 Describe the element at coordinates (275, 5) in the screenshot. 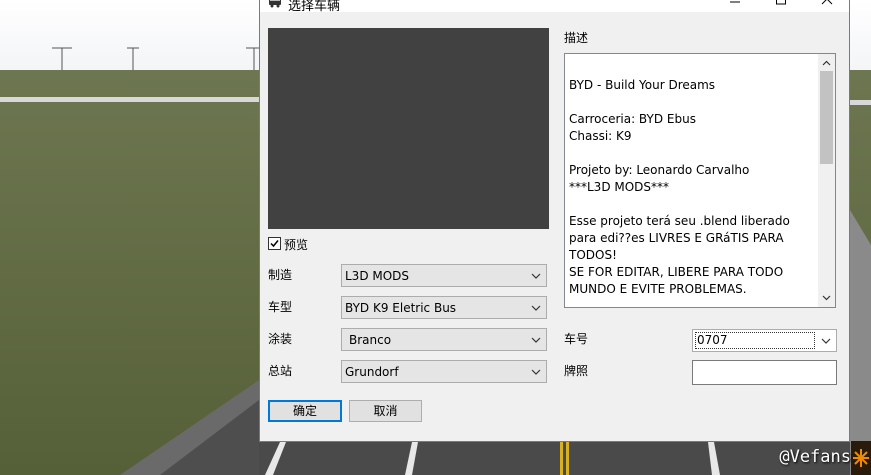

I see `bus-icon` at that location.